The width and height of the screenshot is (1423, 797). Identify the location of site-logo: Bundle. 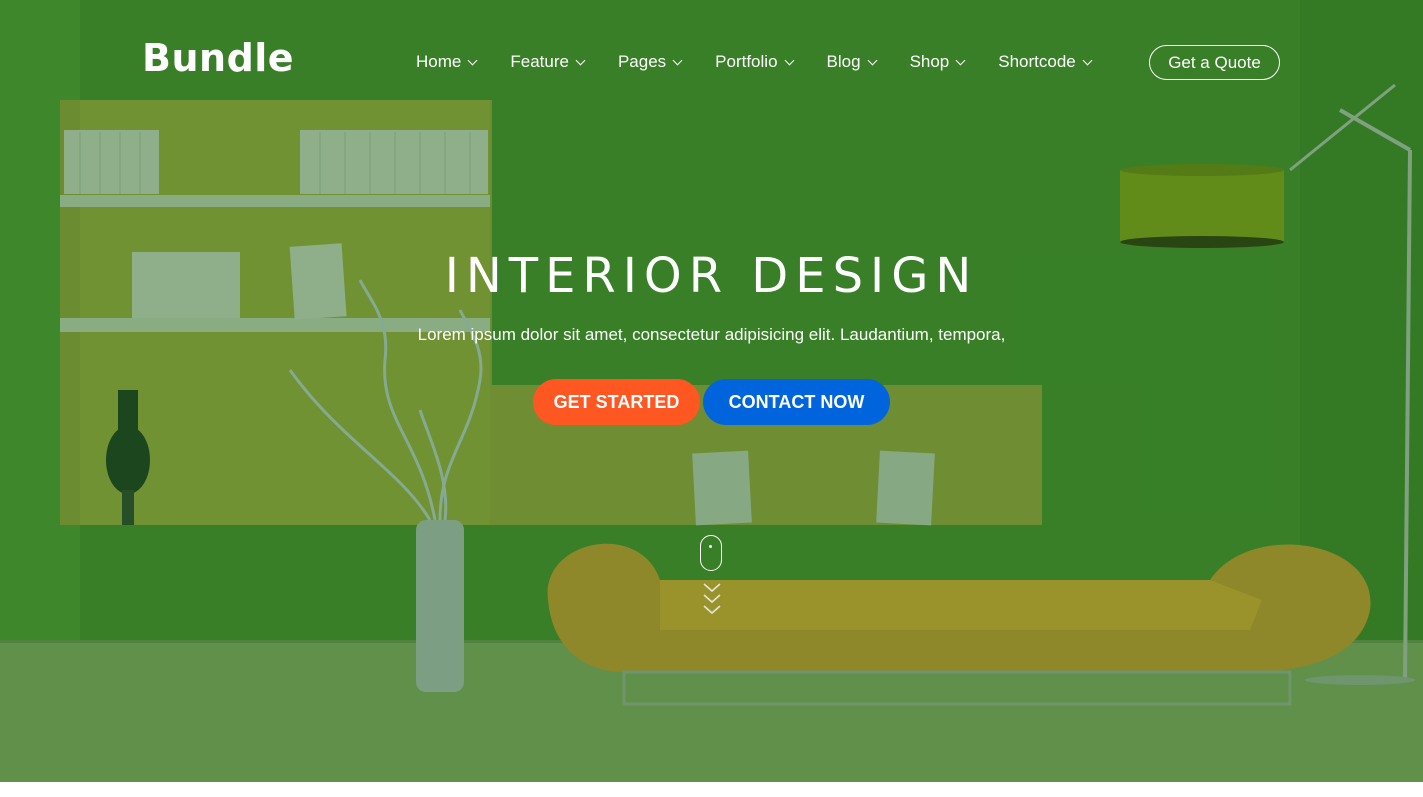
(218, 58).